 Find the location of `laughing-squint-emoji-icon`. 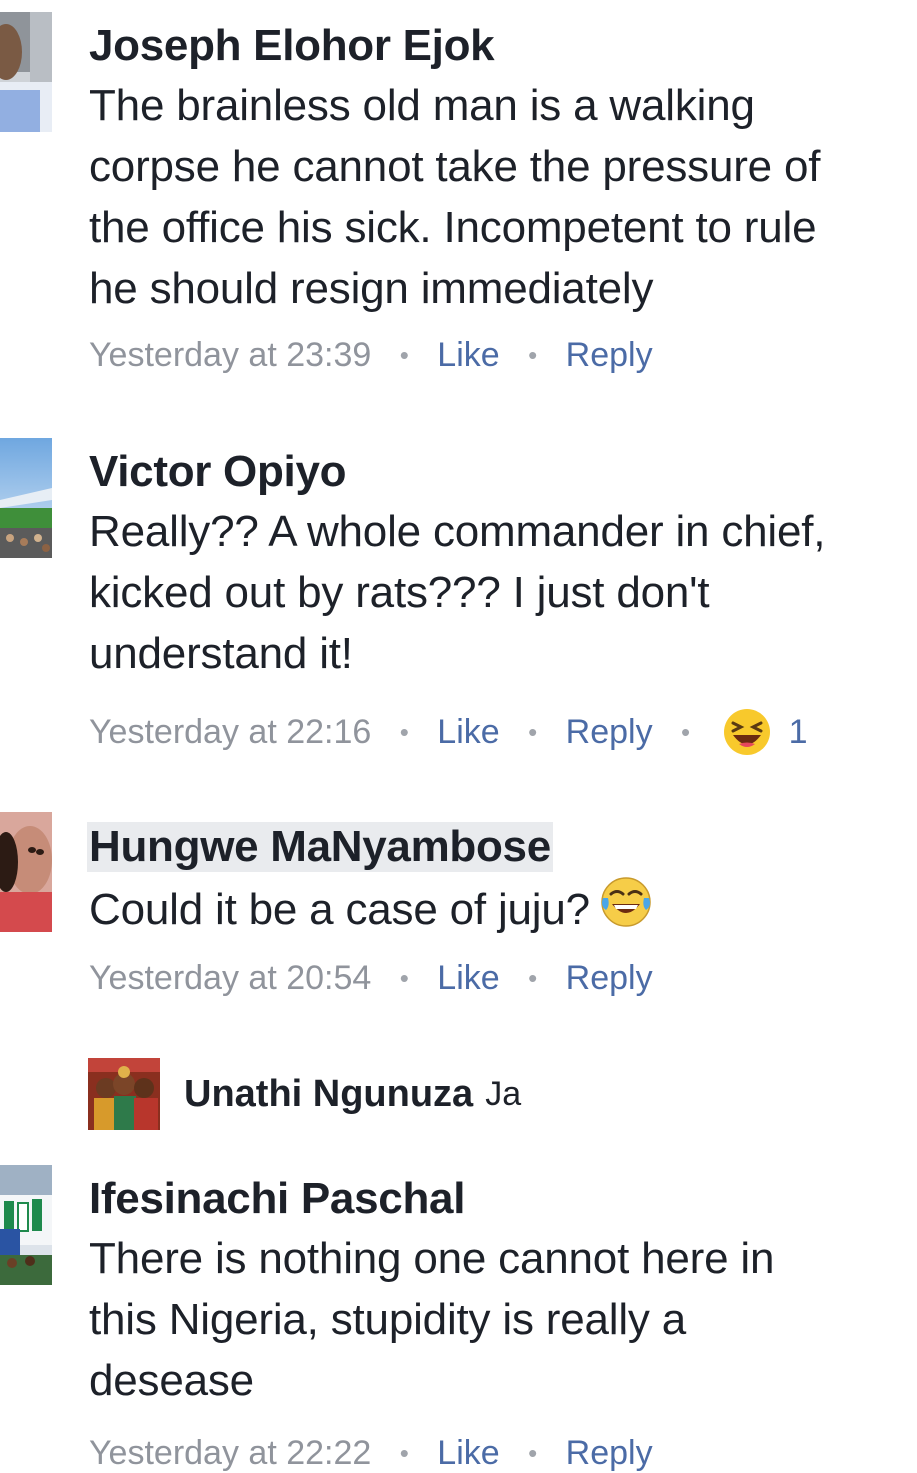

laughing-squint-emoji-icon is located at coordinates (747, 732).